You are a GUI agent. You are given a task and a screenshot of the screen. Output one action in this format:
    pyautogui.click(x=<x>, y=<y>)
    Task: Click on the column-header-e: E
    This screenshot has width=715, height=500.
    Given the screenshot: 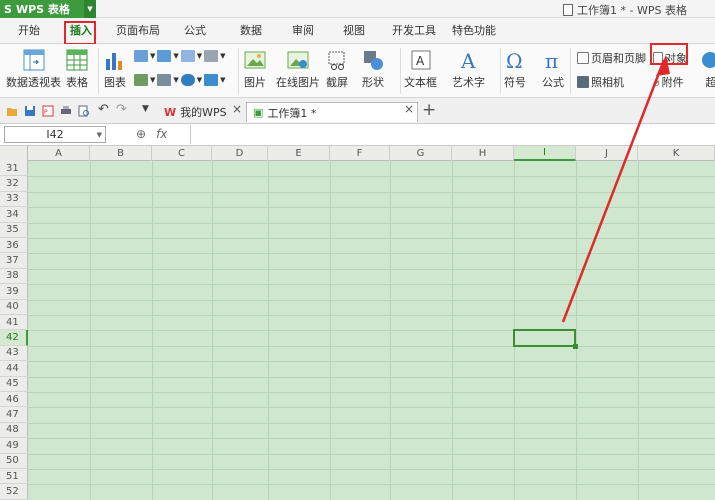 What is the action you would take?
    pyautogui.click(x=299, y=153)
    